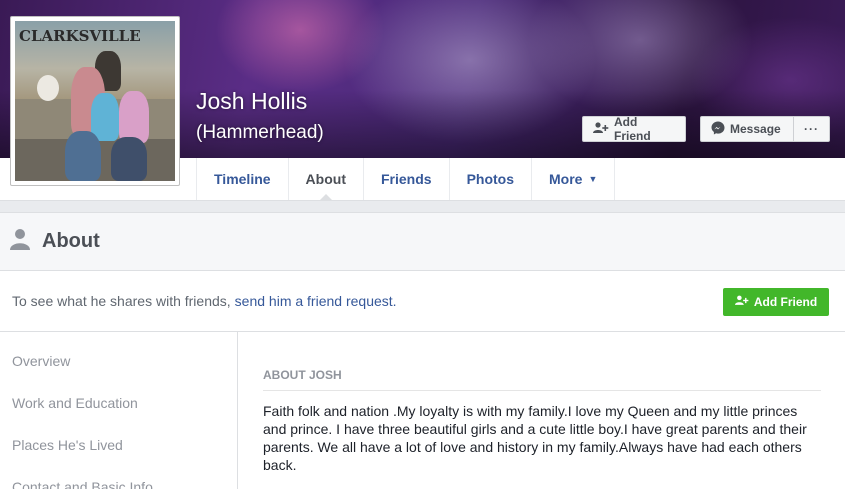 Image resolution: width=845 pixels, height=489 pixels. What do you see at coordinates (80, 36) in the screenshot?
I see `photo-sign-text: CLARKSVILLE` at bounding box center [80, 36].